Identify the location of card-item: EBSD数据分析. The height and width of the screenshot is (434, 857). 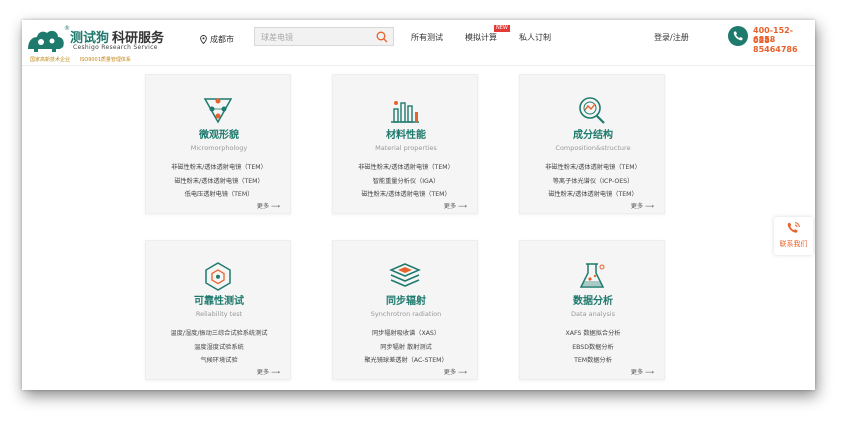
(593, 348).